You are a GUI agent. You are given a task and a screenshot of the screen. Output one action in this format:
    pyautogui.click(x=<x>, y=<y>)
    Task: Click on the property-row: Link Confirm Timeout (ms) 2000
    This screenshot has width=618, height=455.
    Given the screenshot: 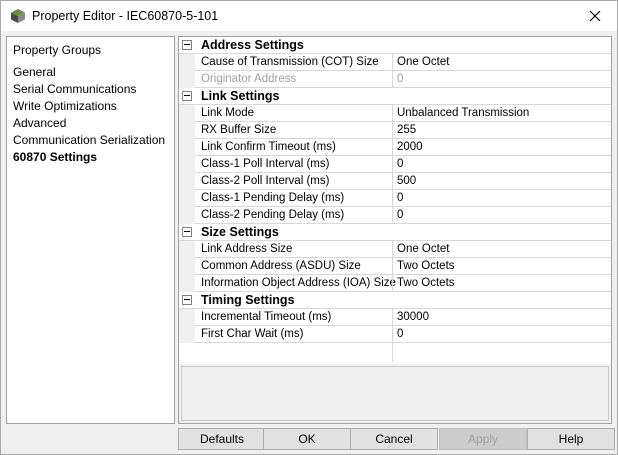 What is the action you would take?
    pyautogui.click(x=395, y=147)
    